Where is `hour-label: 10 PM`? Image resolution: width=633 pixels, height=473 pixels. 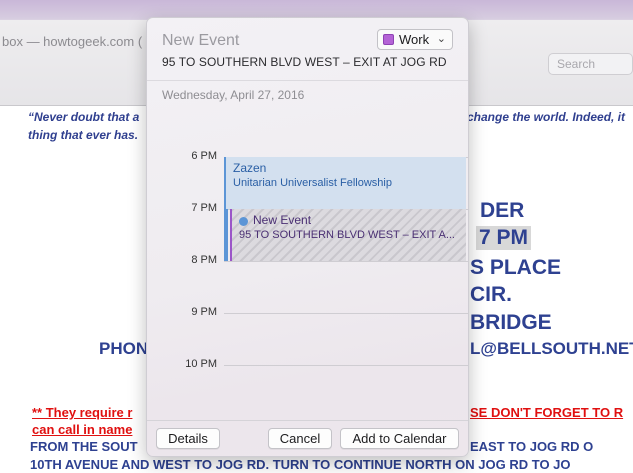 hour-label: 10 PM is located at coordinates (201, 364).